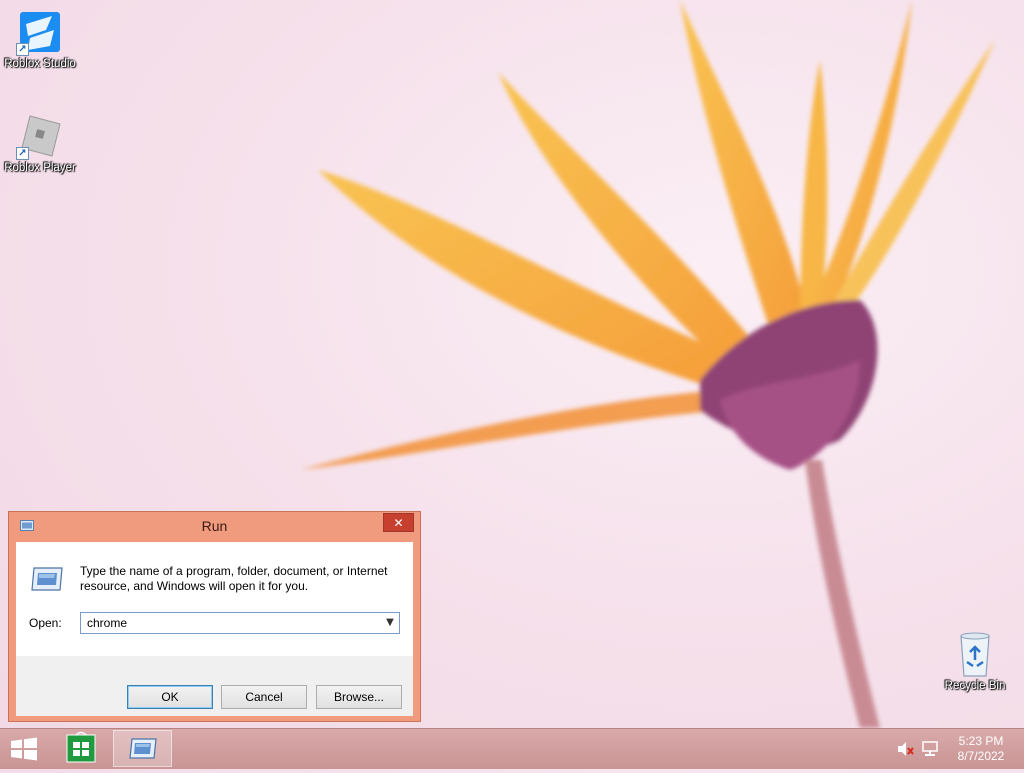 The width and height of the screenshot is (1024, 773). Describe the element at coordinates (40, 168) in the screenshot. I see `desktop-icon-label: Roblox Player` at that location.